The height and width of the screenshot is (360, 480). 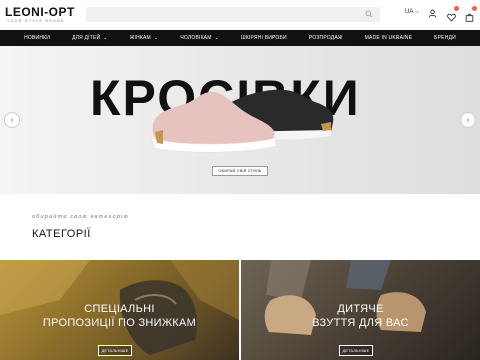 I want to click on nav-item-women: ЖІНКАМ ⌄, so click(x=144, y=38).